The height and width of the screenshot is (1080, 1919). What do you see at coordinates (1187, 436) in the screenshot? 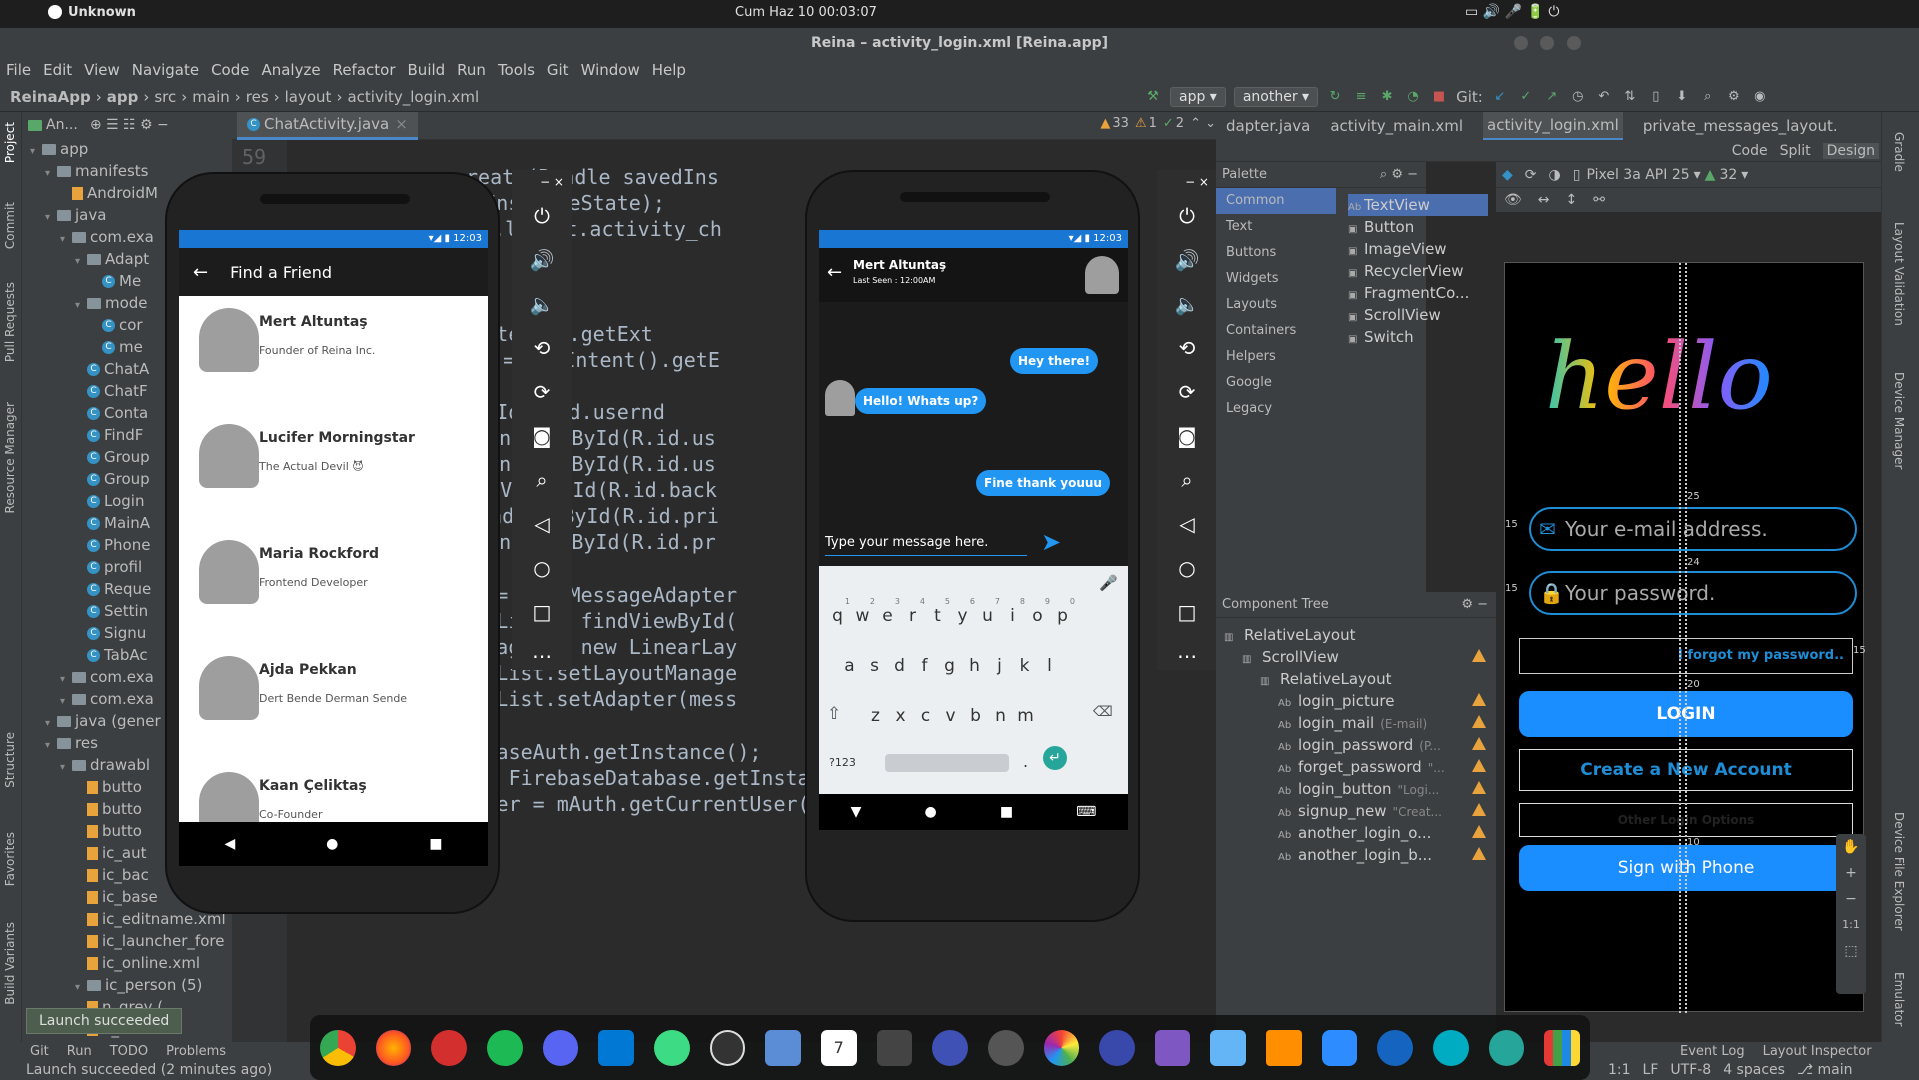
I see `screenshot-icon: ◙` at bounding box center [1187, 436].